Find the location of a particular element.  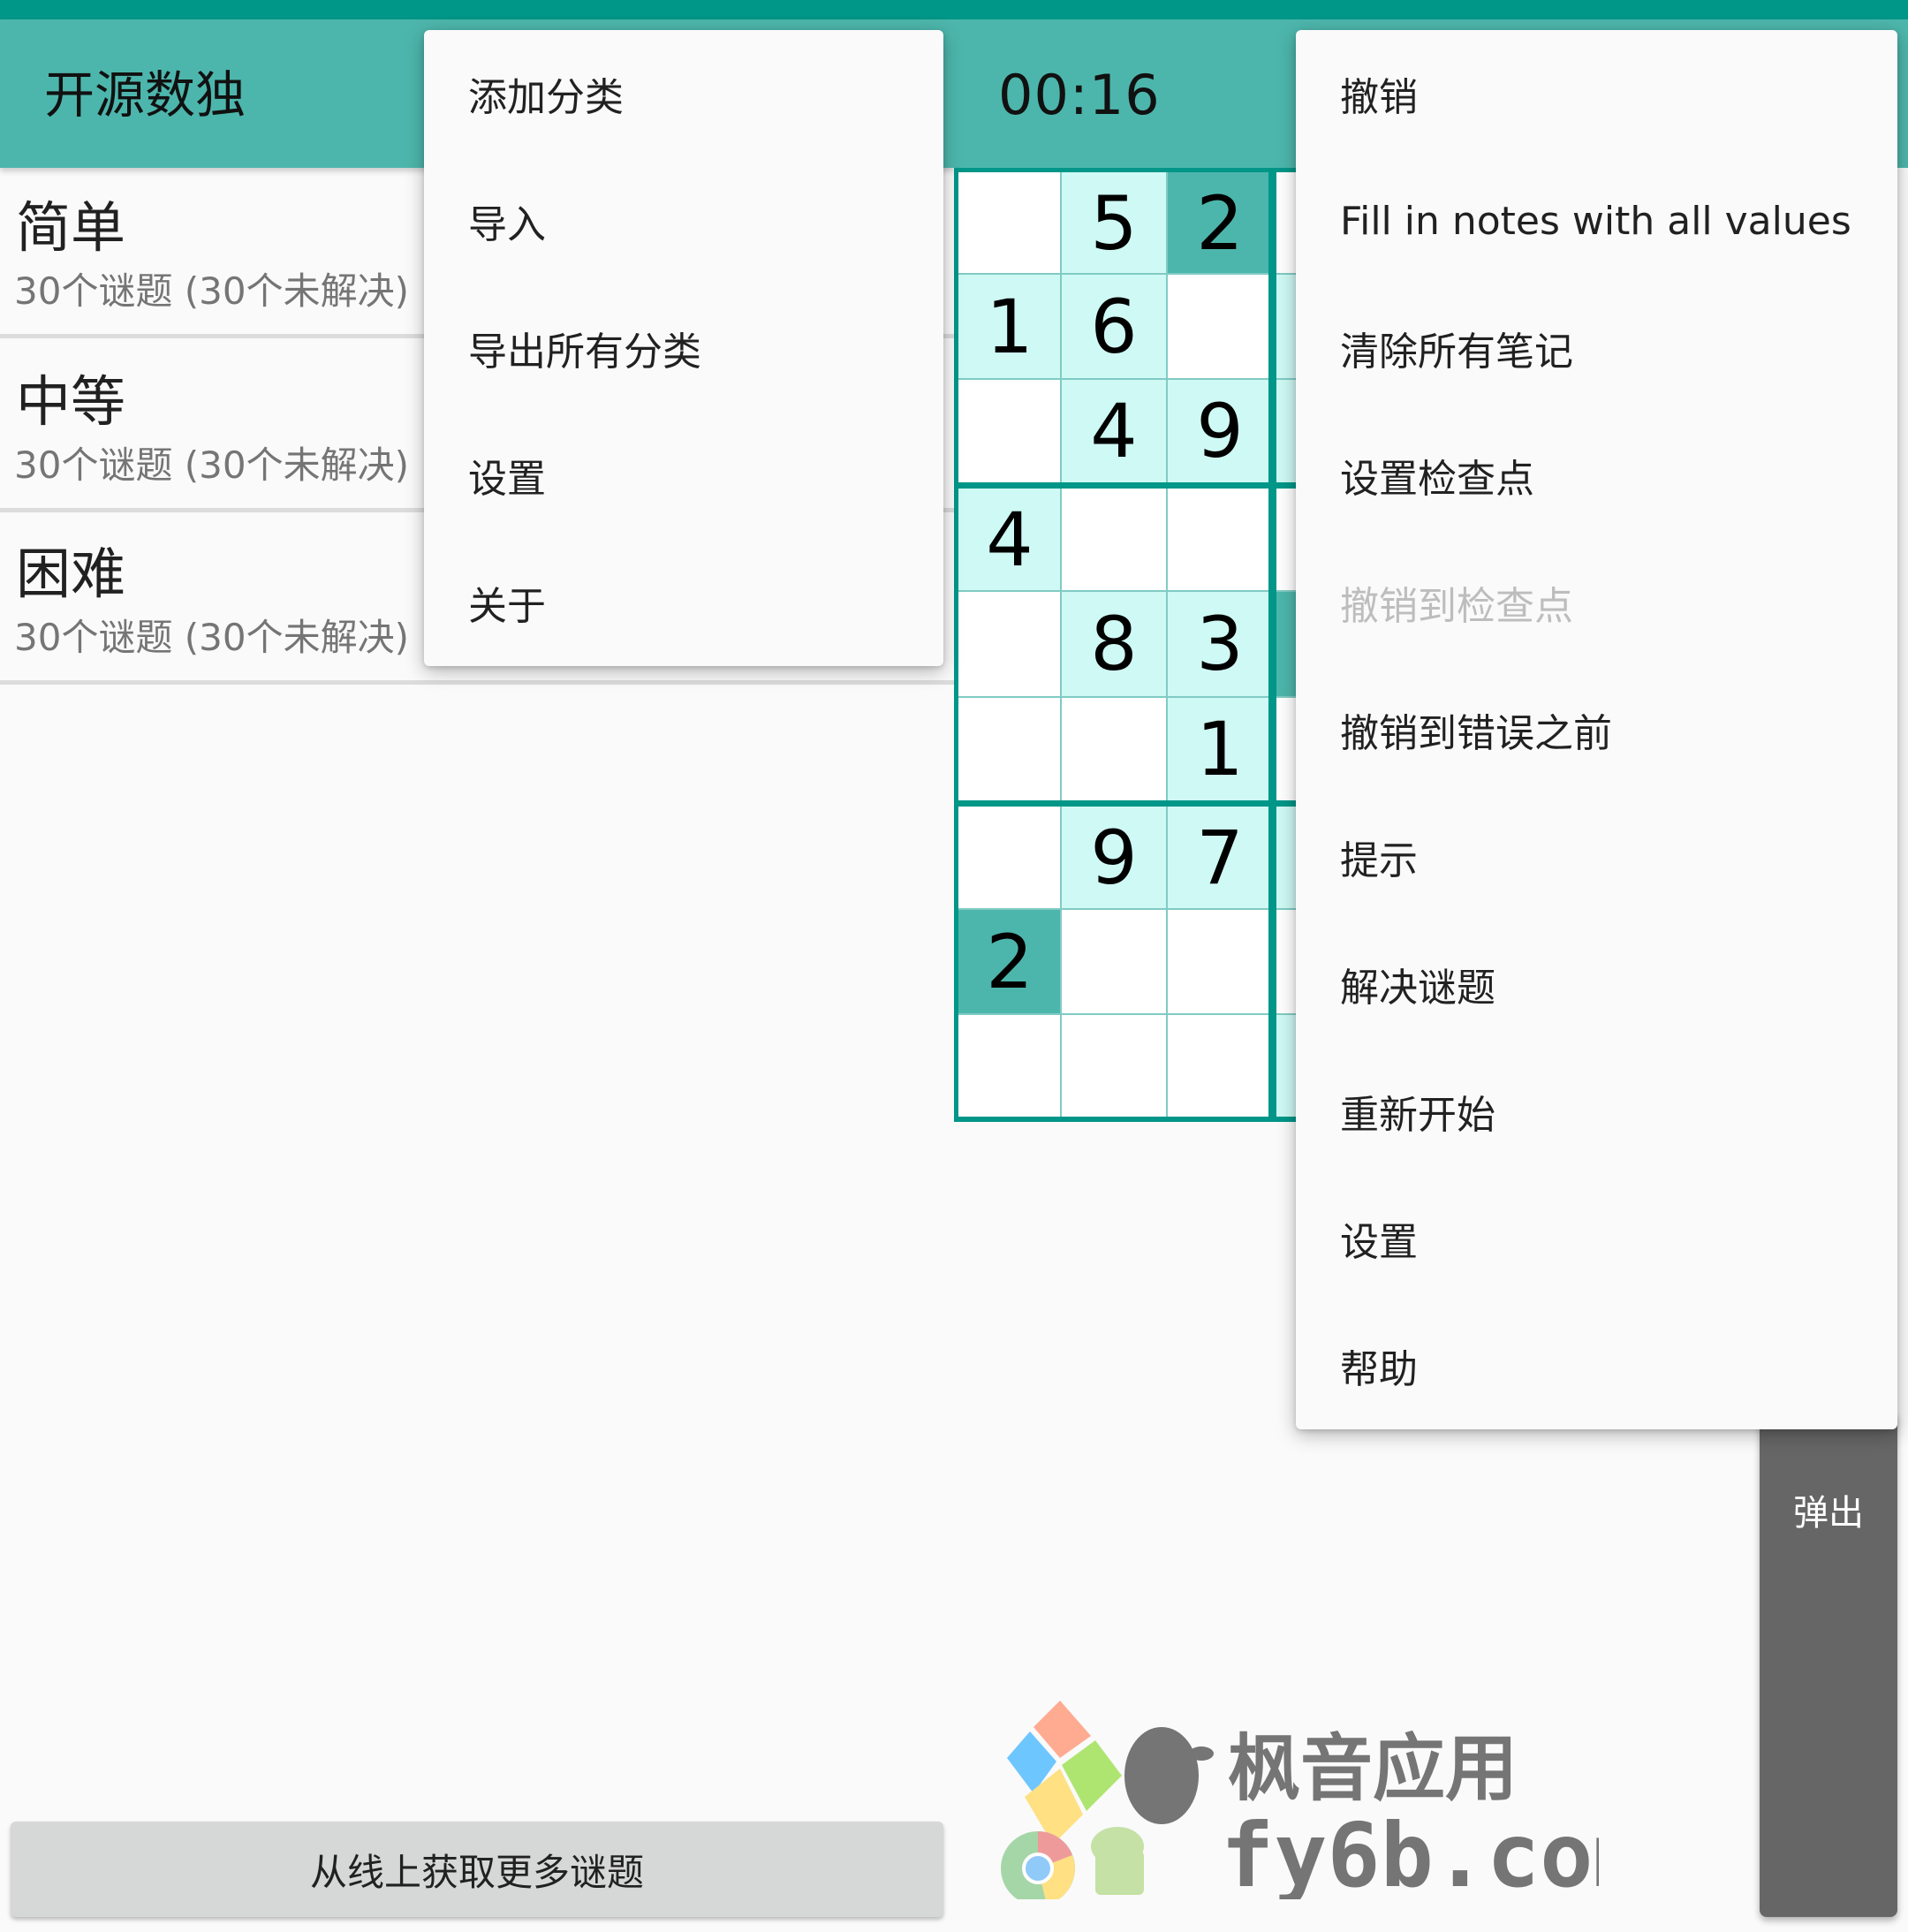

sudoku-cell-r8c3 is located at coordinates (1220, 961).